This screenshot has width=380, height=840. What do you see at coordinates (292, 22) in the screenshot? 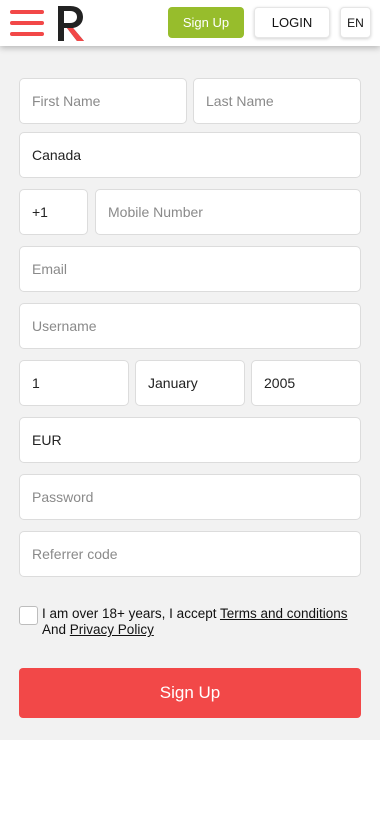
I see `login-button: LOGIN` at bounding box center [292, 22].